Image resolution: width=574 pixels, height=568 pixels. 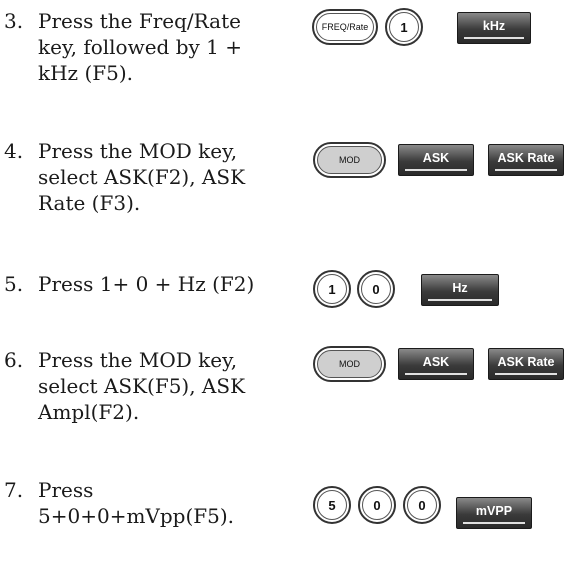 What do you see at coordinates (494, 513) in the screenshot?
I see `mvpp-softkey: mVPP` at bounding box center [494, 513].